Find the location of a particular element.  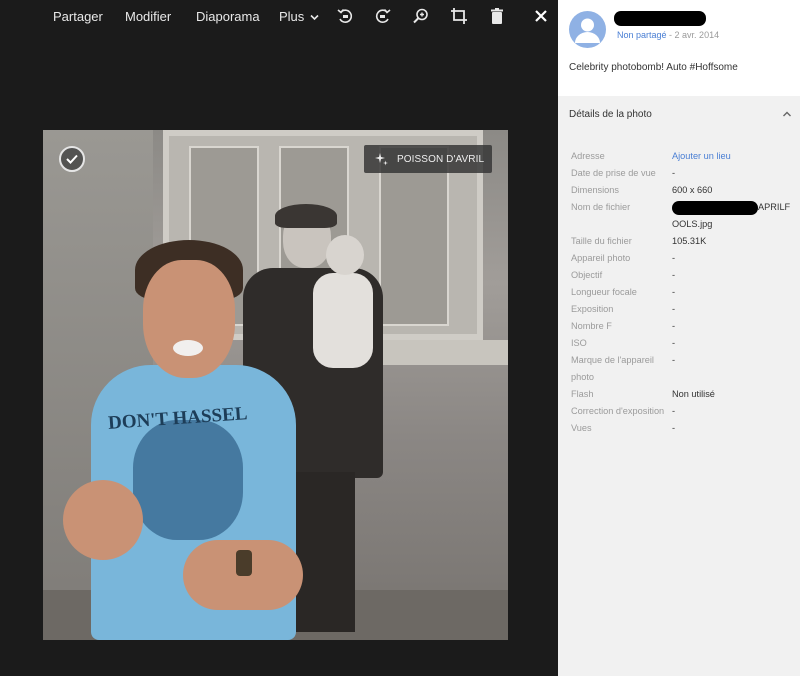

detail-row: Objectif - is located at coordinates (685, 275).